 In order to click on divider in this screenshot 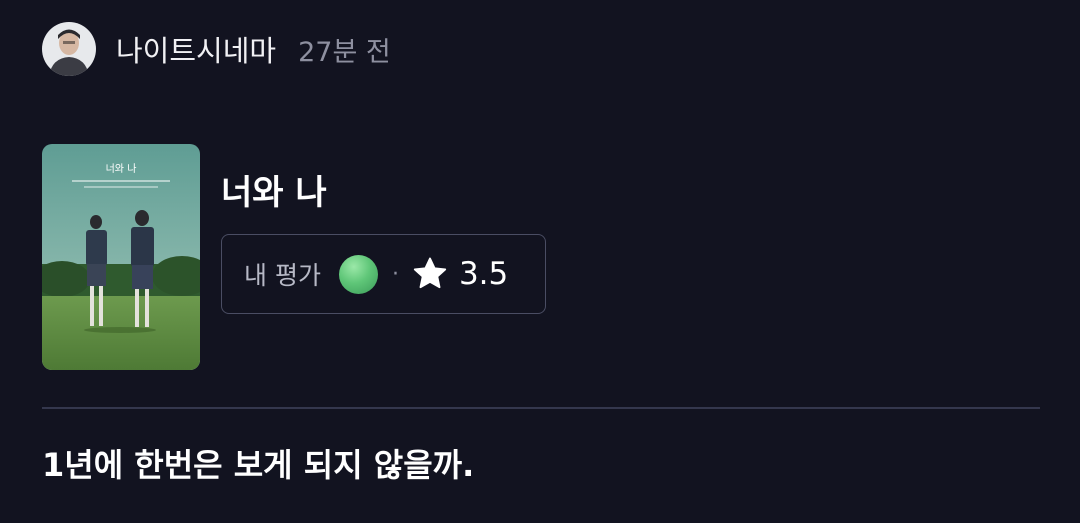, I will do `click(541, 408)`.